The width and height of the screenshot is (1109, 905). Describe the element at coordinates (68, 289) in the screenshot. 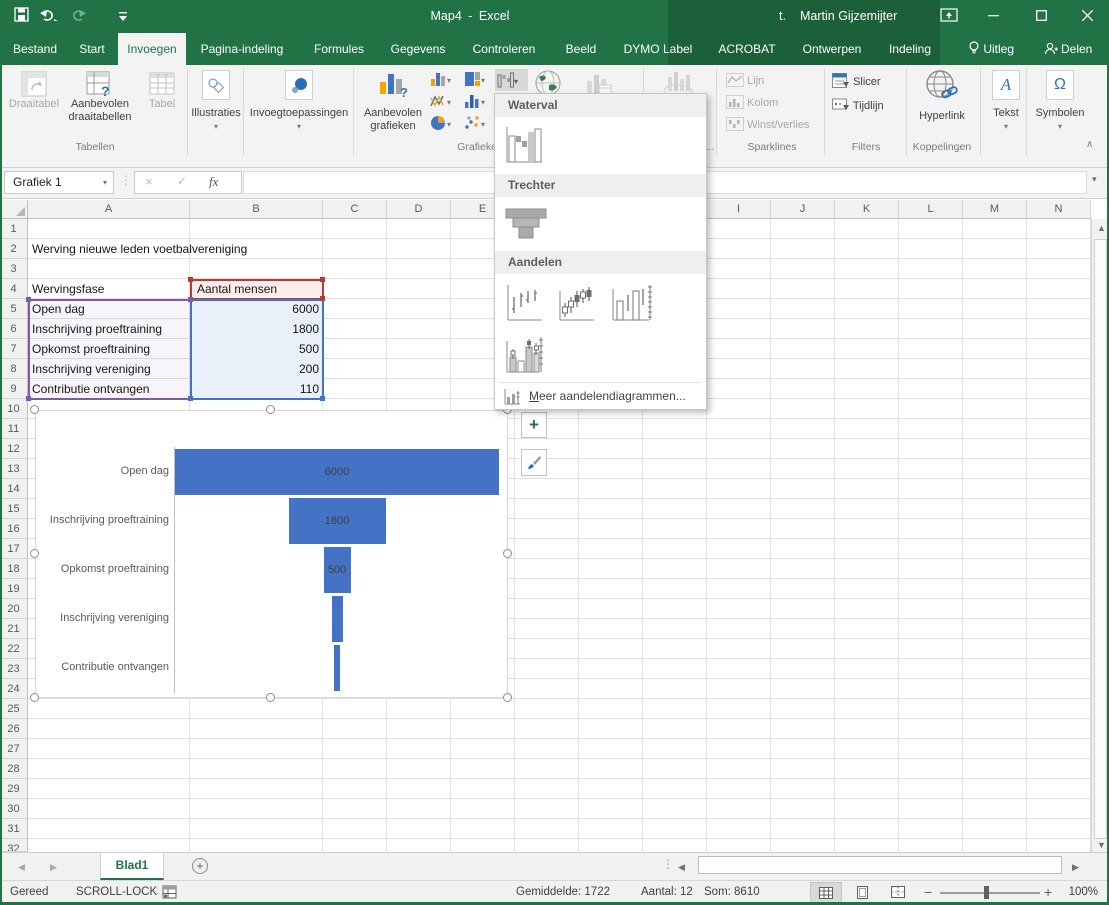

I see `cell-a4: Wervingsfase` at that location.